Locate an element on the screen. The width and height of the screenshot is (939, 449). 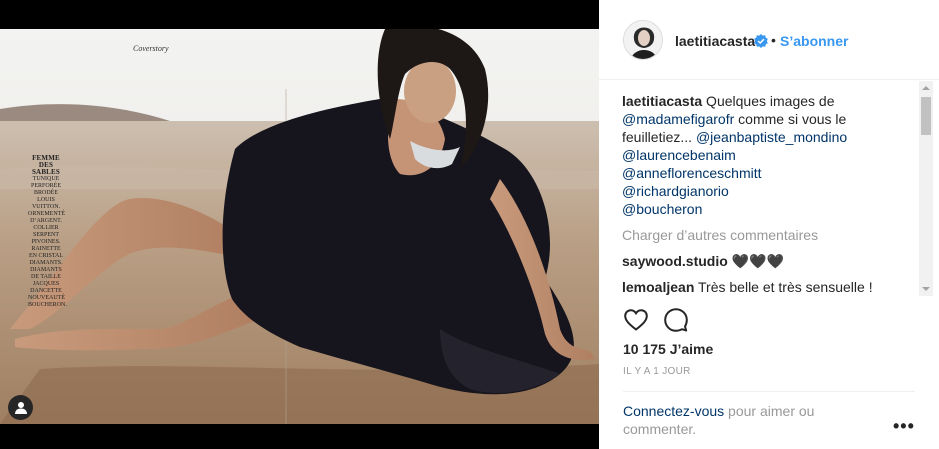
mention-link: @madamefigarofr is located at coordinates (678, 119).